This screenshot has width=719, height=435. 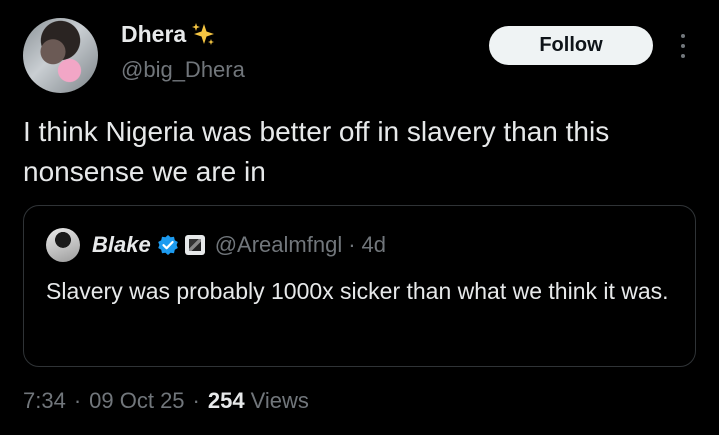 What do you see at coordinates (60, 55) in the screenshot?
I see `author-avatar` at bounding box center [60, 55].